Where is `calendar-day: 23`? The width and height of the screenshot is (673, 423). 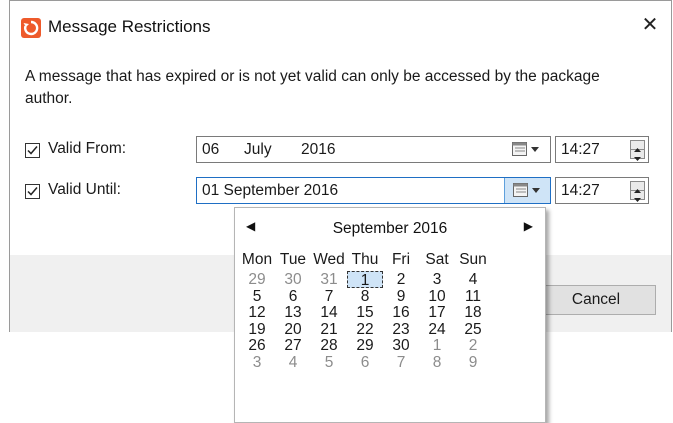 calendar-day: 23 is located at coordinates (401, 329).